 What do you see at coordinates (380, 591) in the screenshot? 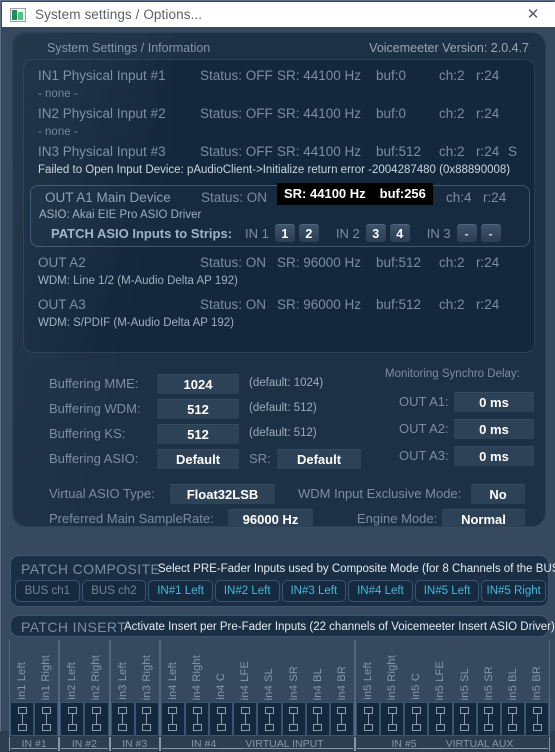
I see `composite-button-5: IN#4 Left` at bounding box center [380, 591].